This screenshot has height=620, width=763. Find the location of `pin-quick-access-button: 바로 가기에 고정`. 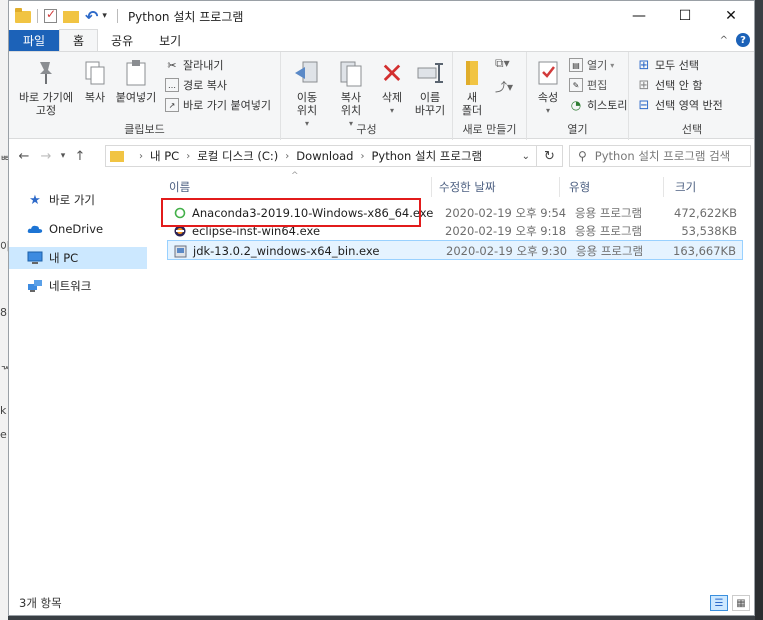

pin-quick-access-button: 바로 가기에 고정 is located at coordinates (46, 87).